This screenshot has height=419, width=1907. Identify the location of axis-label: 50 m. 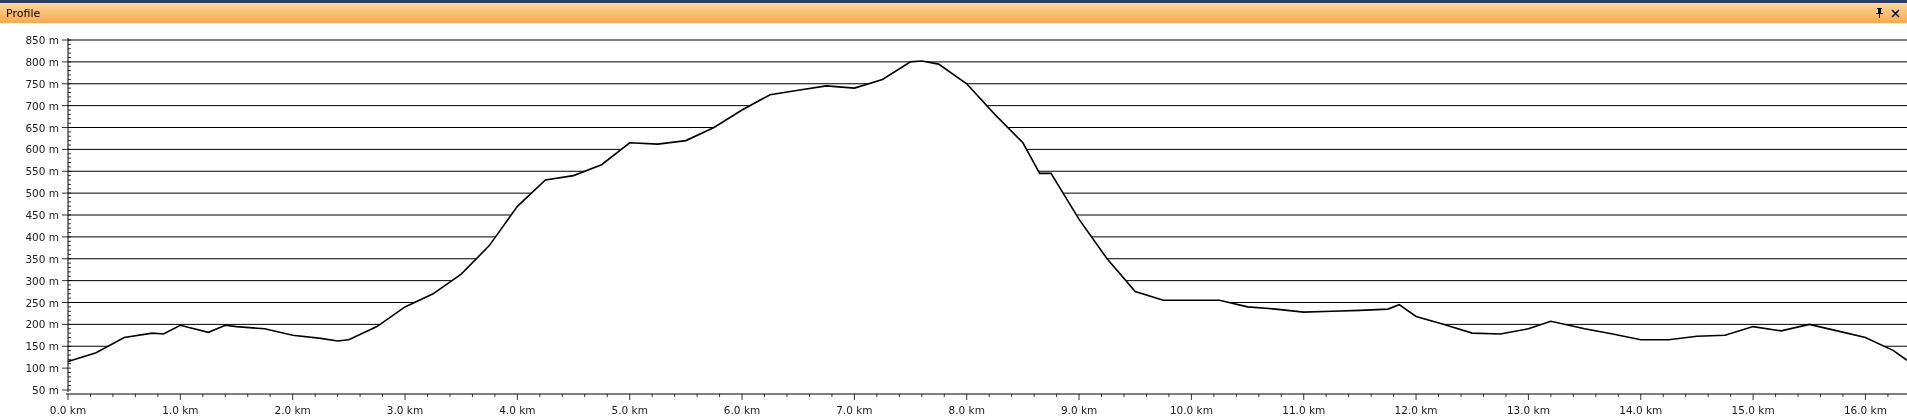
(45, 390).